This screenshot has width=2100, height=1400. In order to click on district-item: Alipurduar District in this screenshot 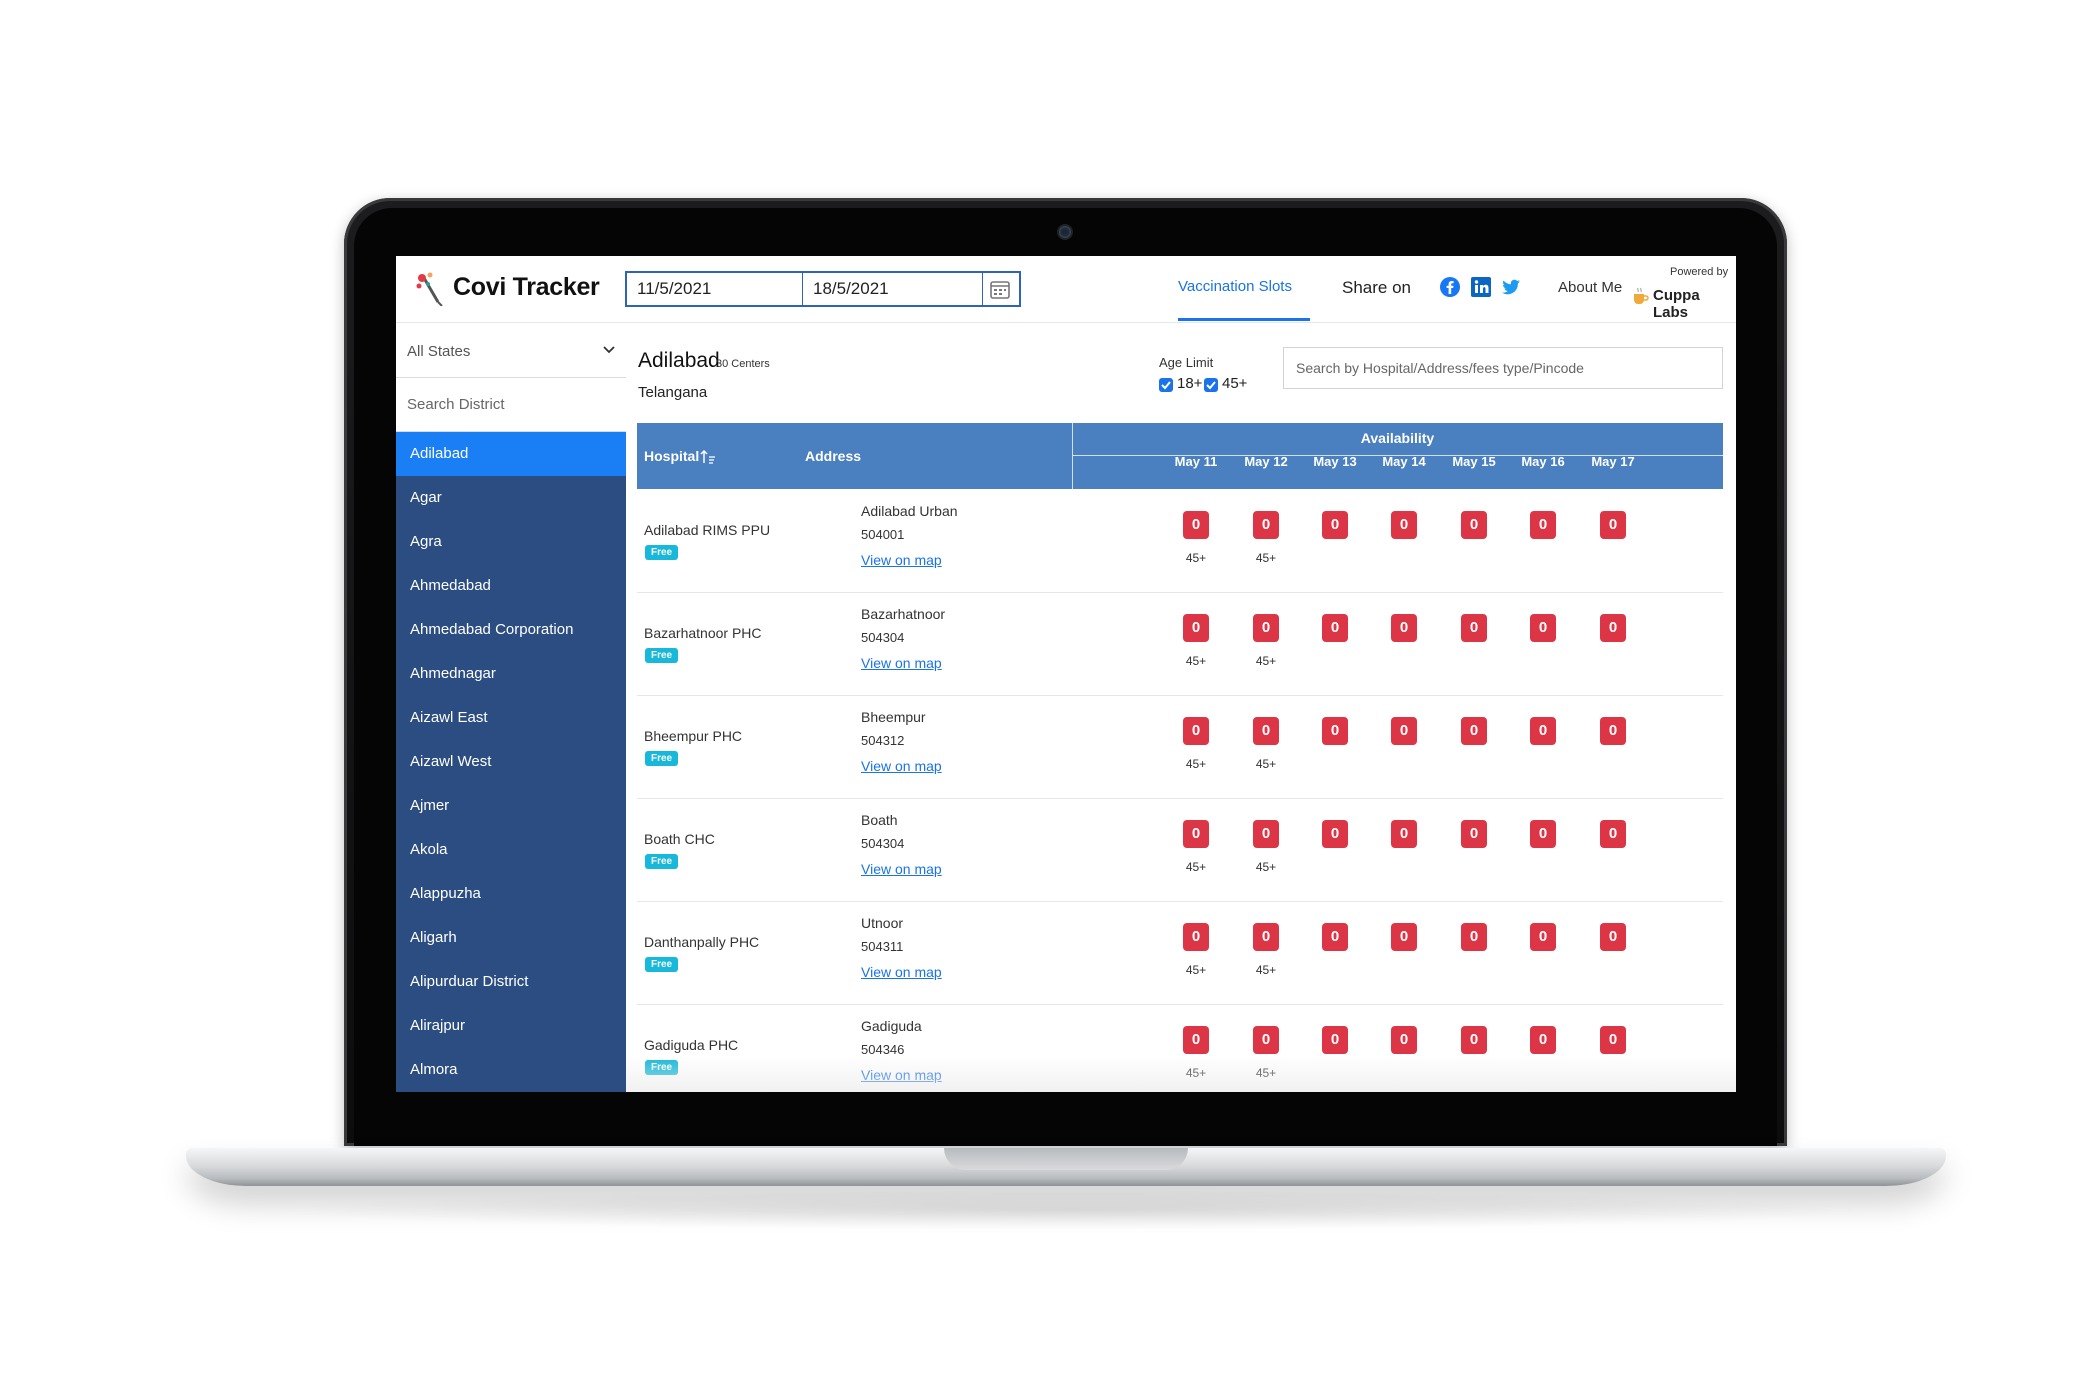, I will do `click(511, 982)`.